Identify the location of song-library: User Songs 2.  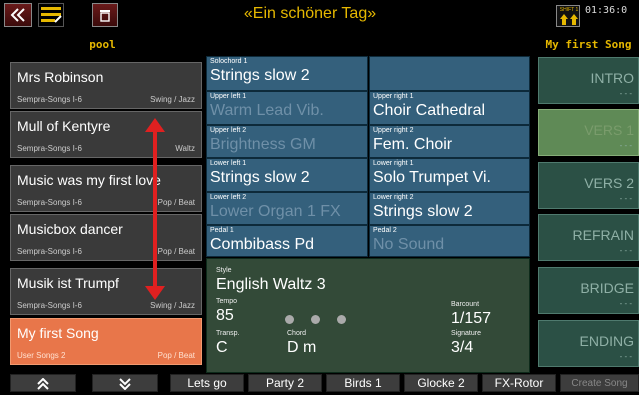
(41, 355).